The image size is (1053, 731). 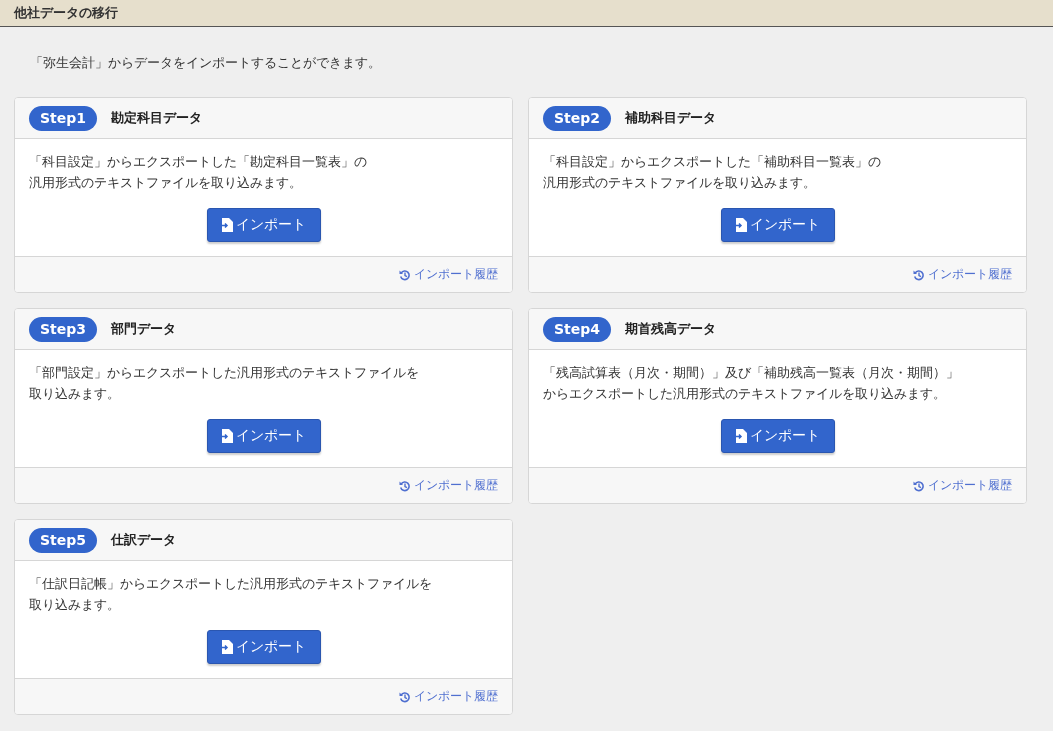 What do you see at coordinates (144, 540) in the screenshot?
I see `card-title: 仕訳データ` at bounding box center [144, 540].